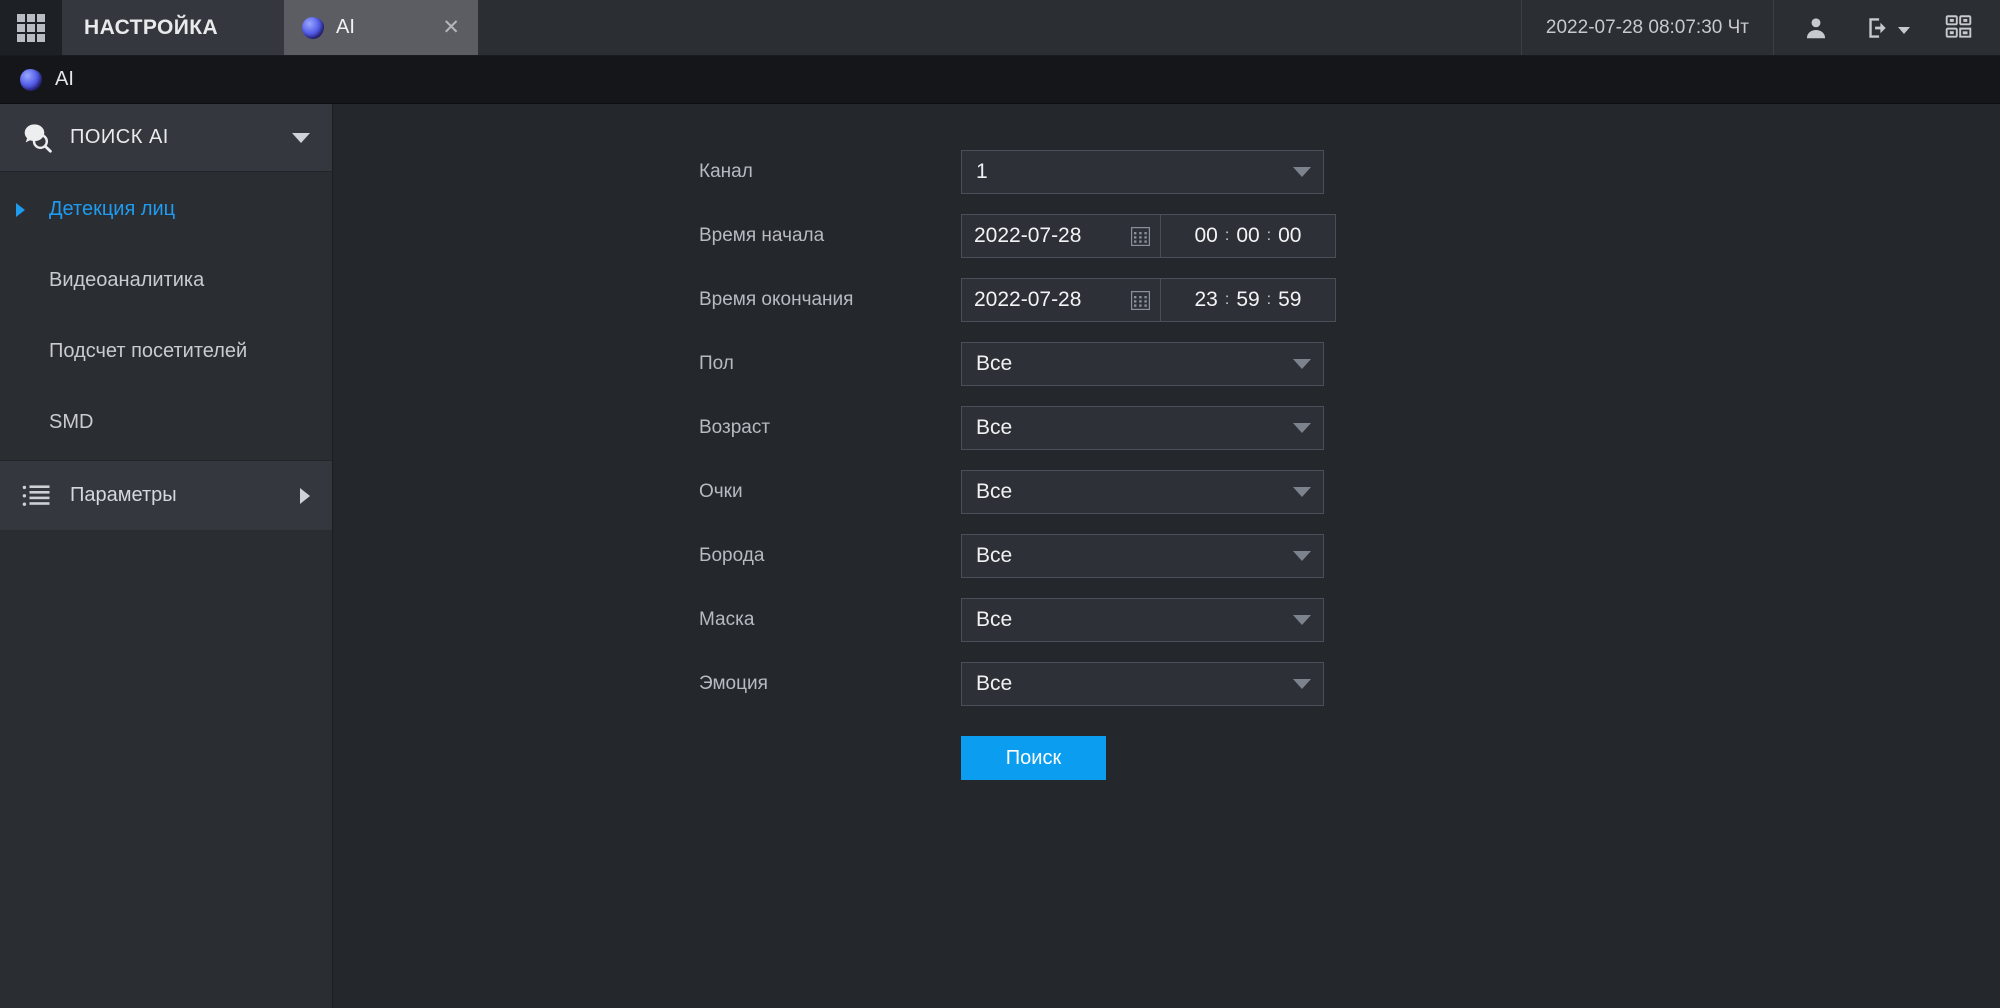 This screenshot has width=2000, height=1008. I want to click on glasses-value: Все, so click(994, 491).